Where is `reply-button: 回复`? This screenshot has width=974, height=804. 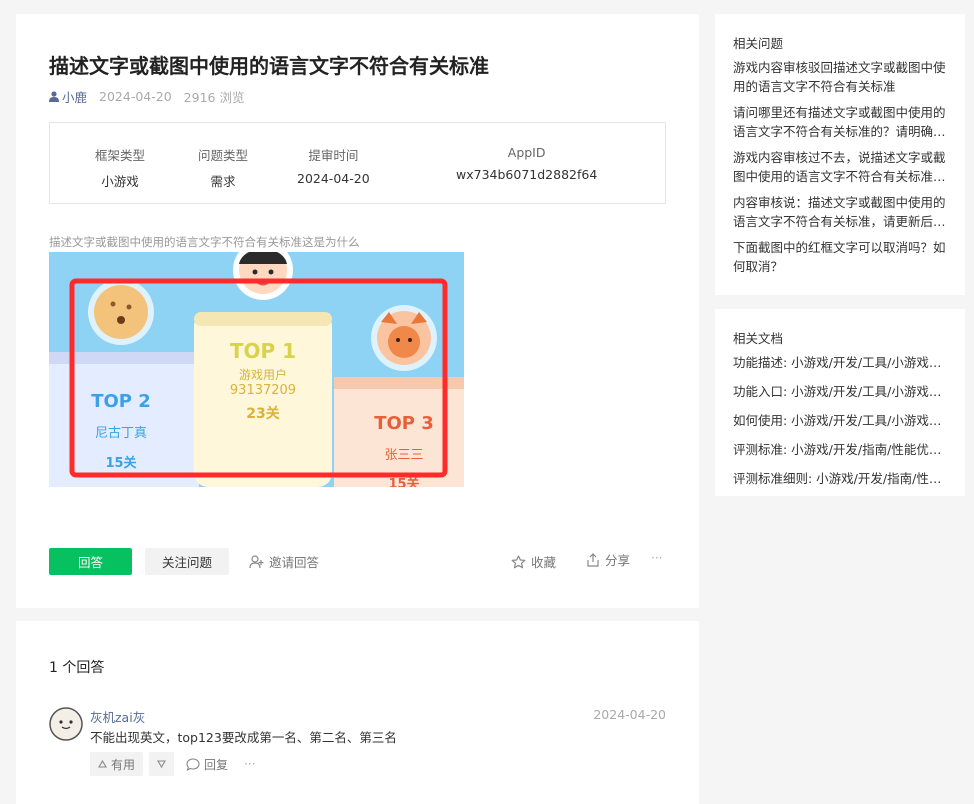
reply-button: 回复 is located at coordinates (207, 764).